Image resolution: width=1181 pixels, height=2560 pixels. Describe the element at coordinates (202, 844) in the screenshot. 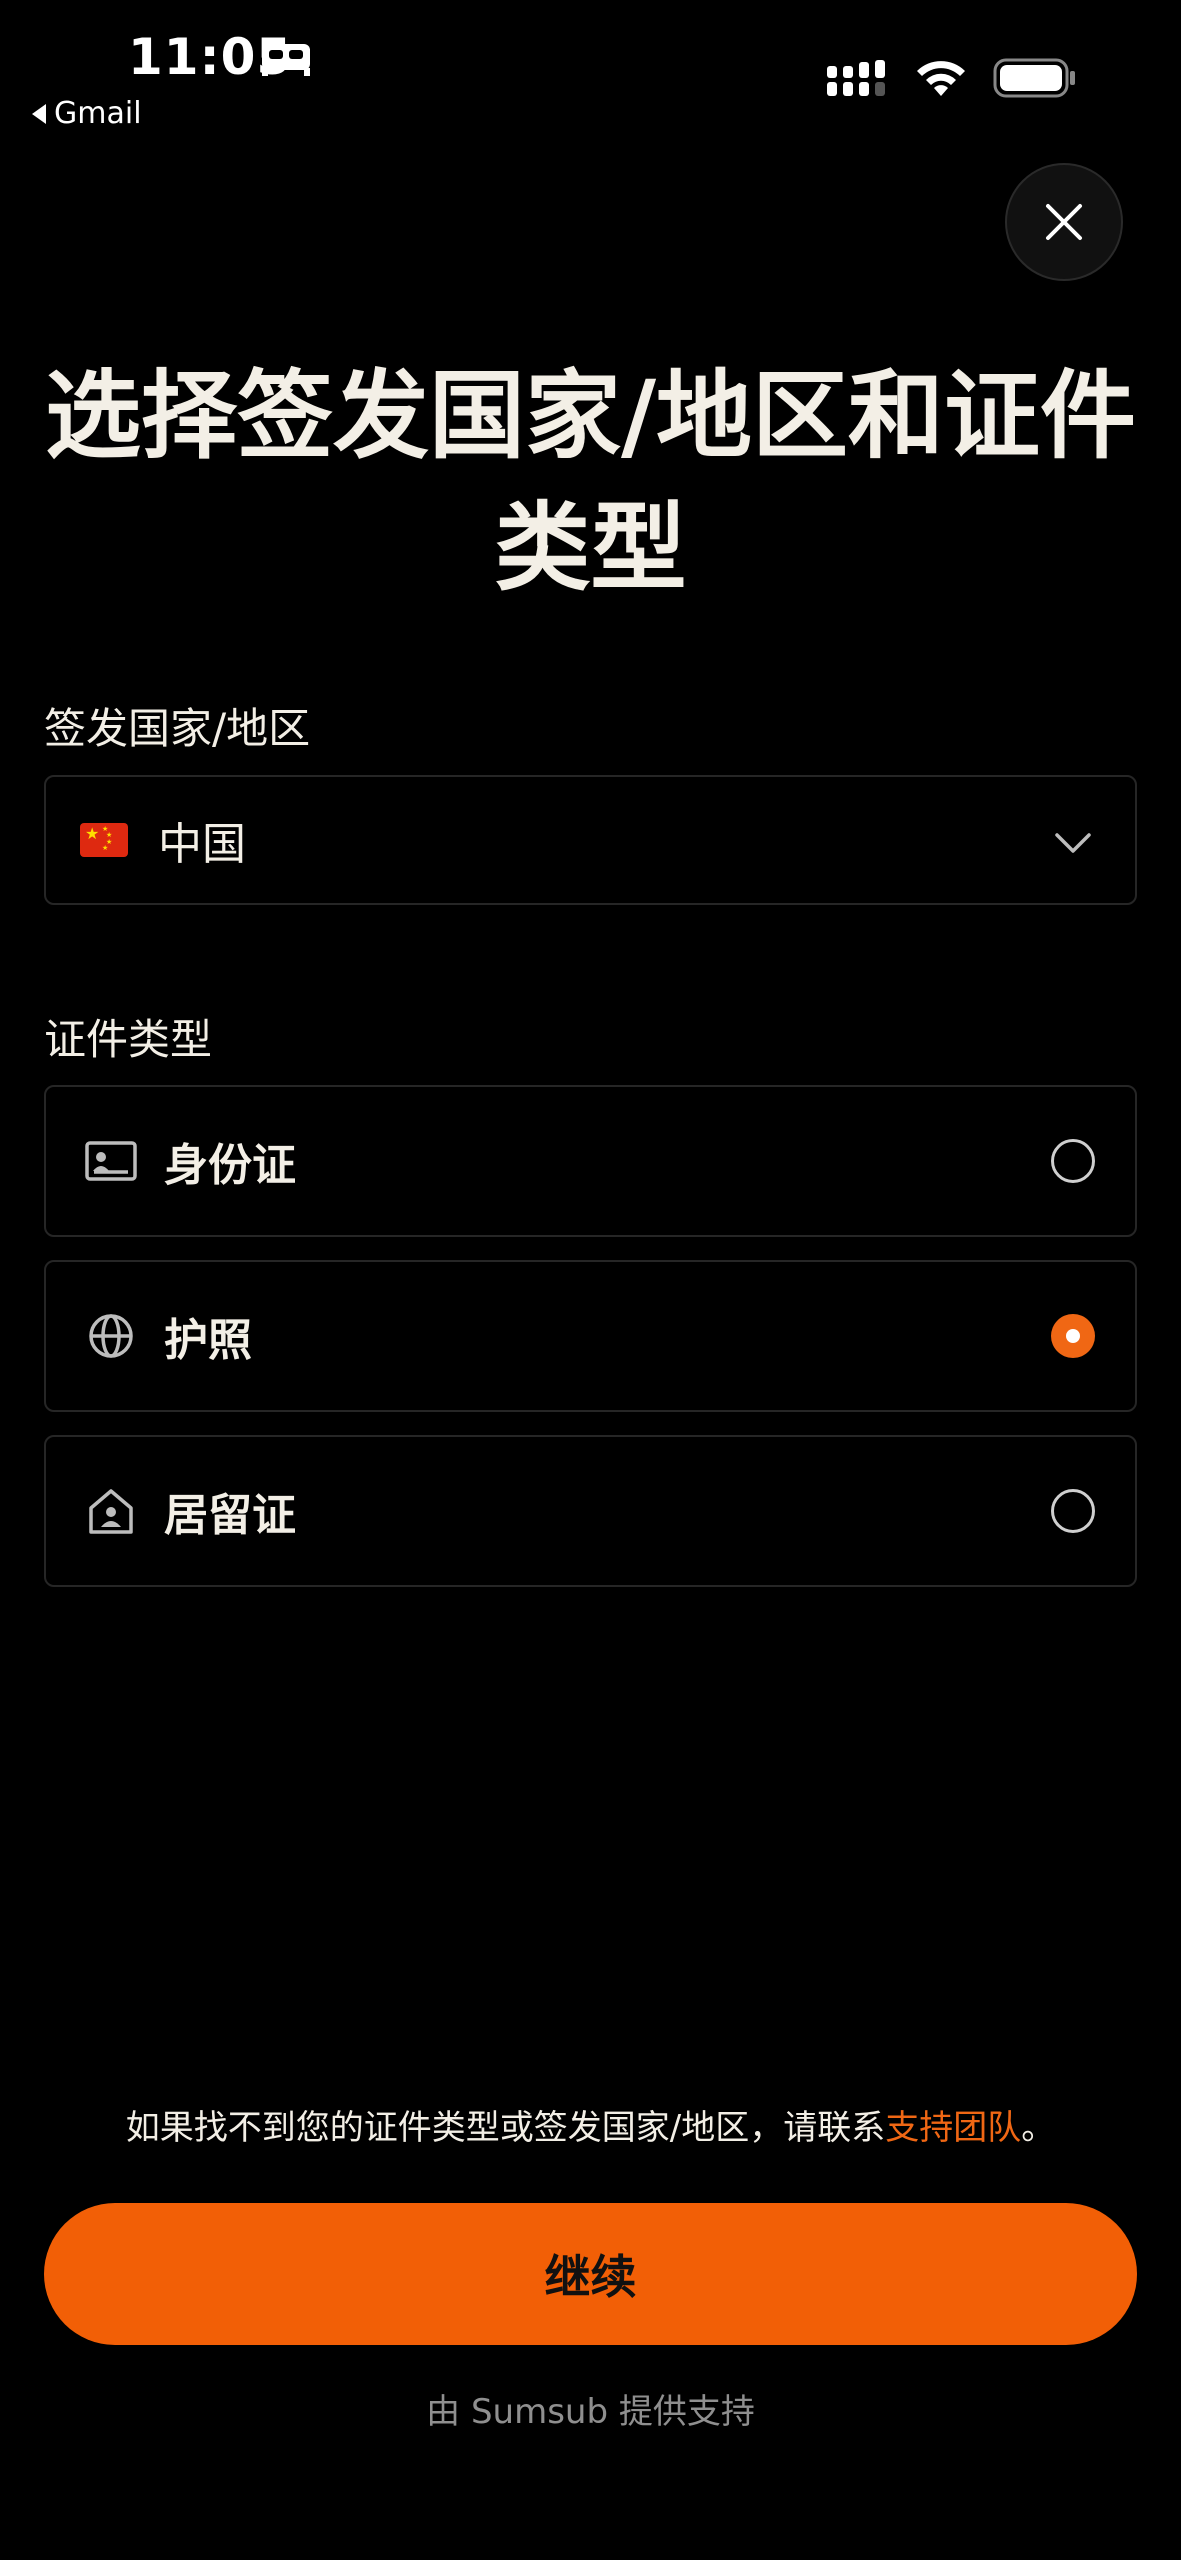

I see `selected-country: 中国` at that location.